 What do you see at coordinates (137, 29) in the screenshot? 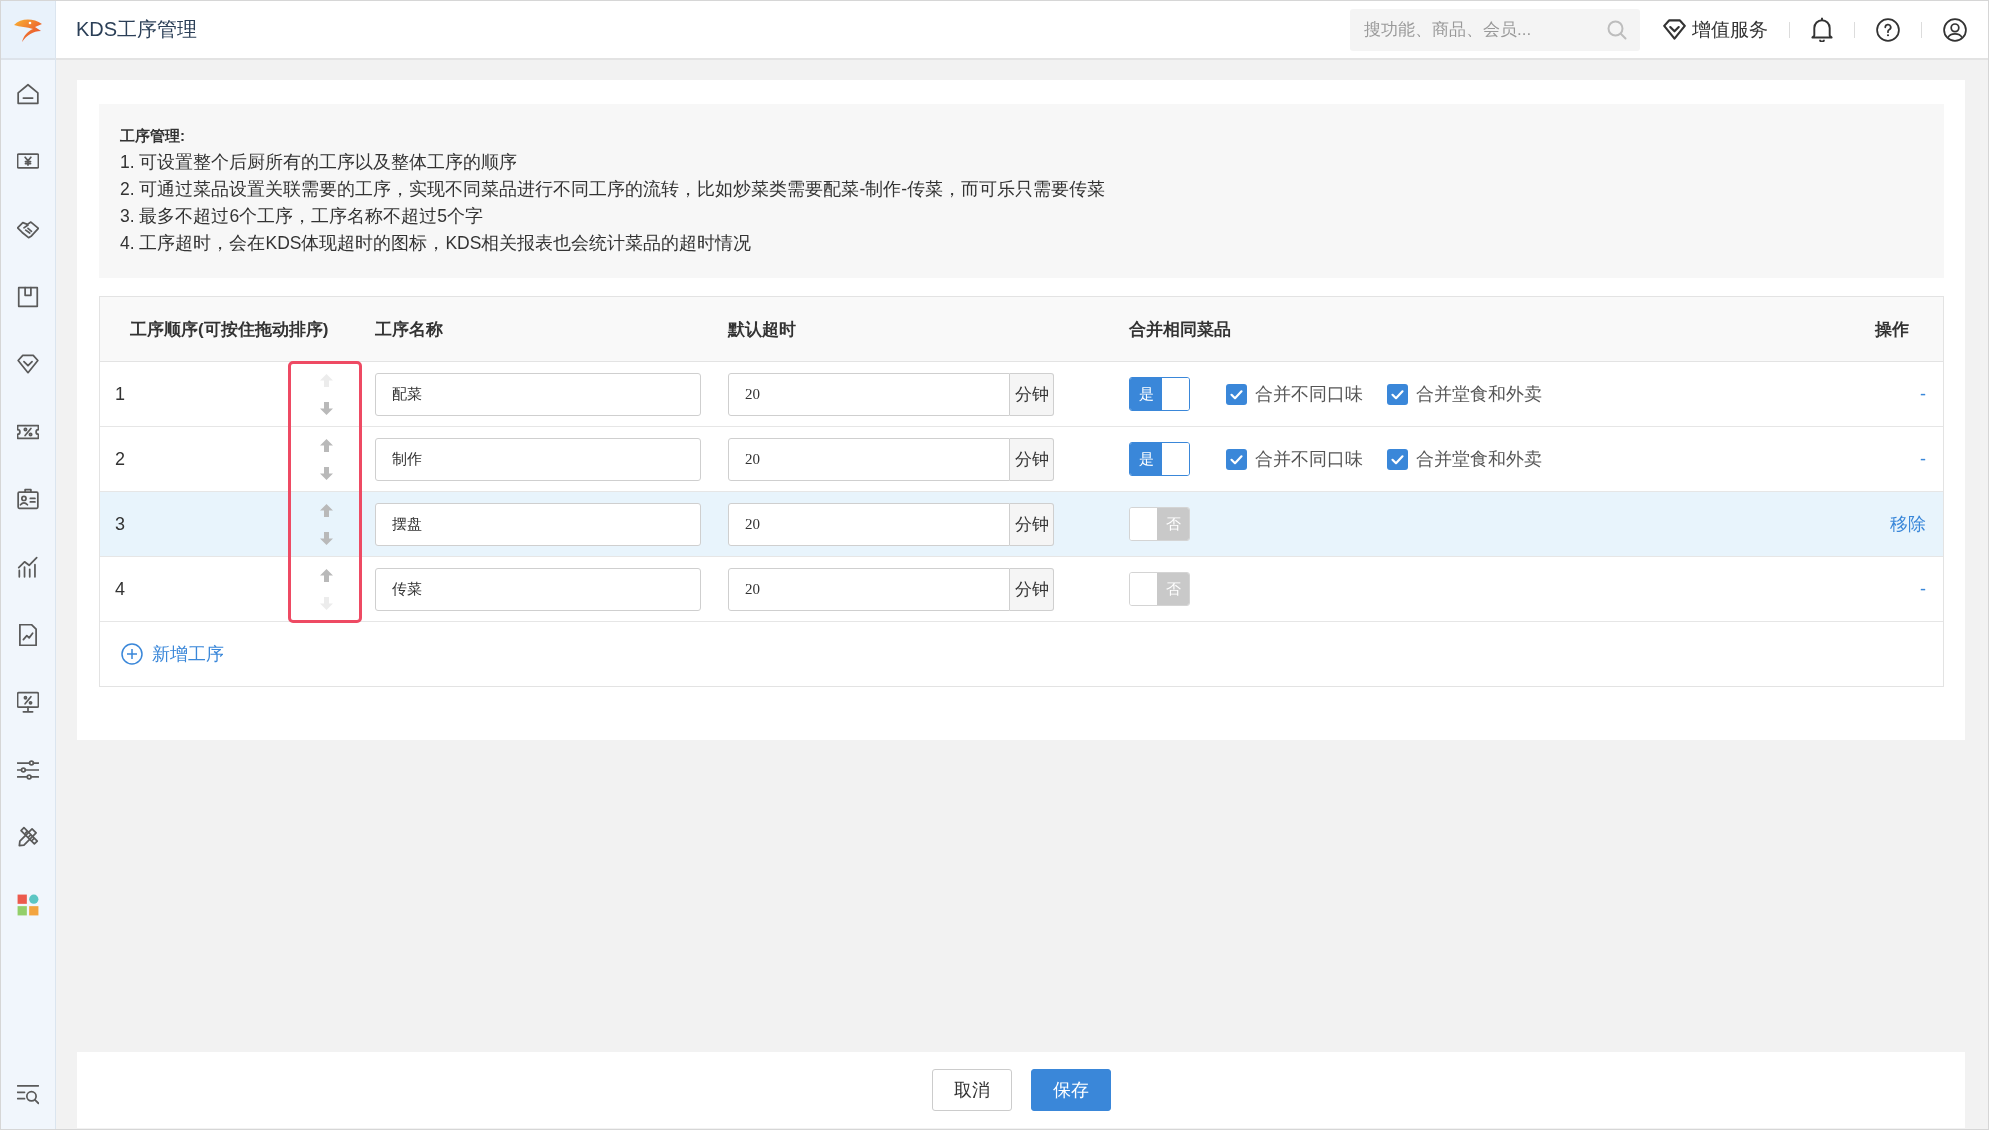
I see `page-title: KDS工序管理` at bounding box center [137, 29].